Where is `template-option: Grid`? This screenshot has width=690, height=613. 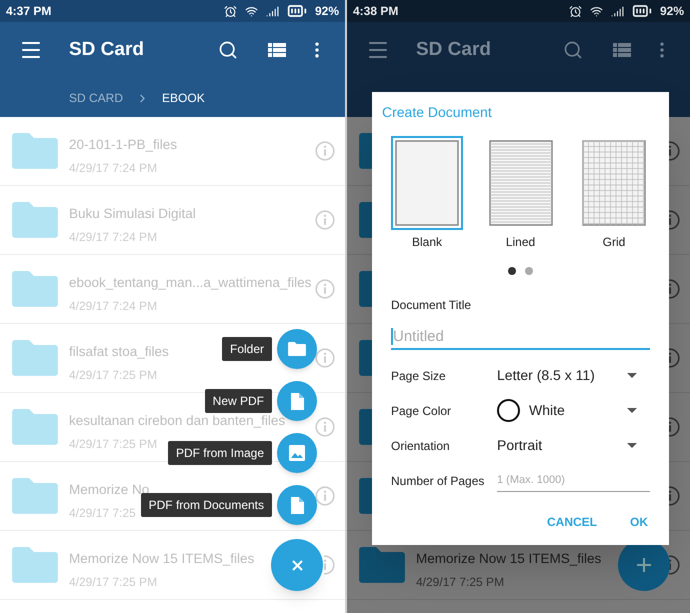 template-option: Grid is located at coordinates (614, 193).